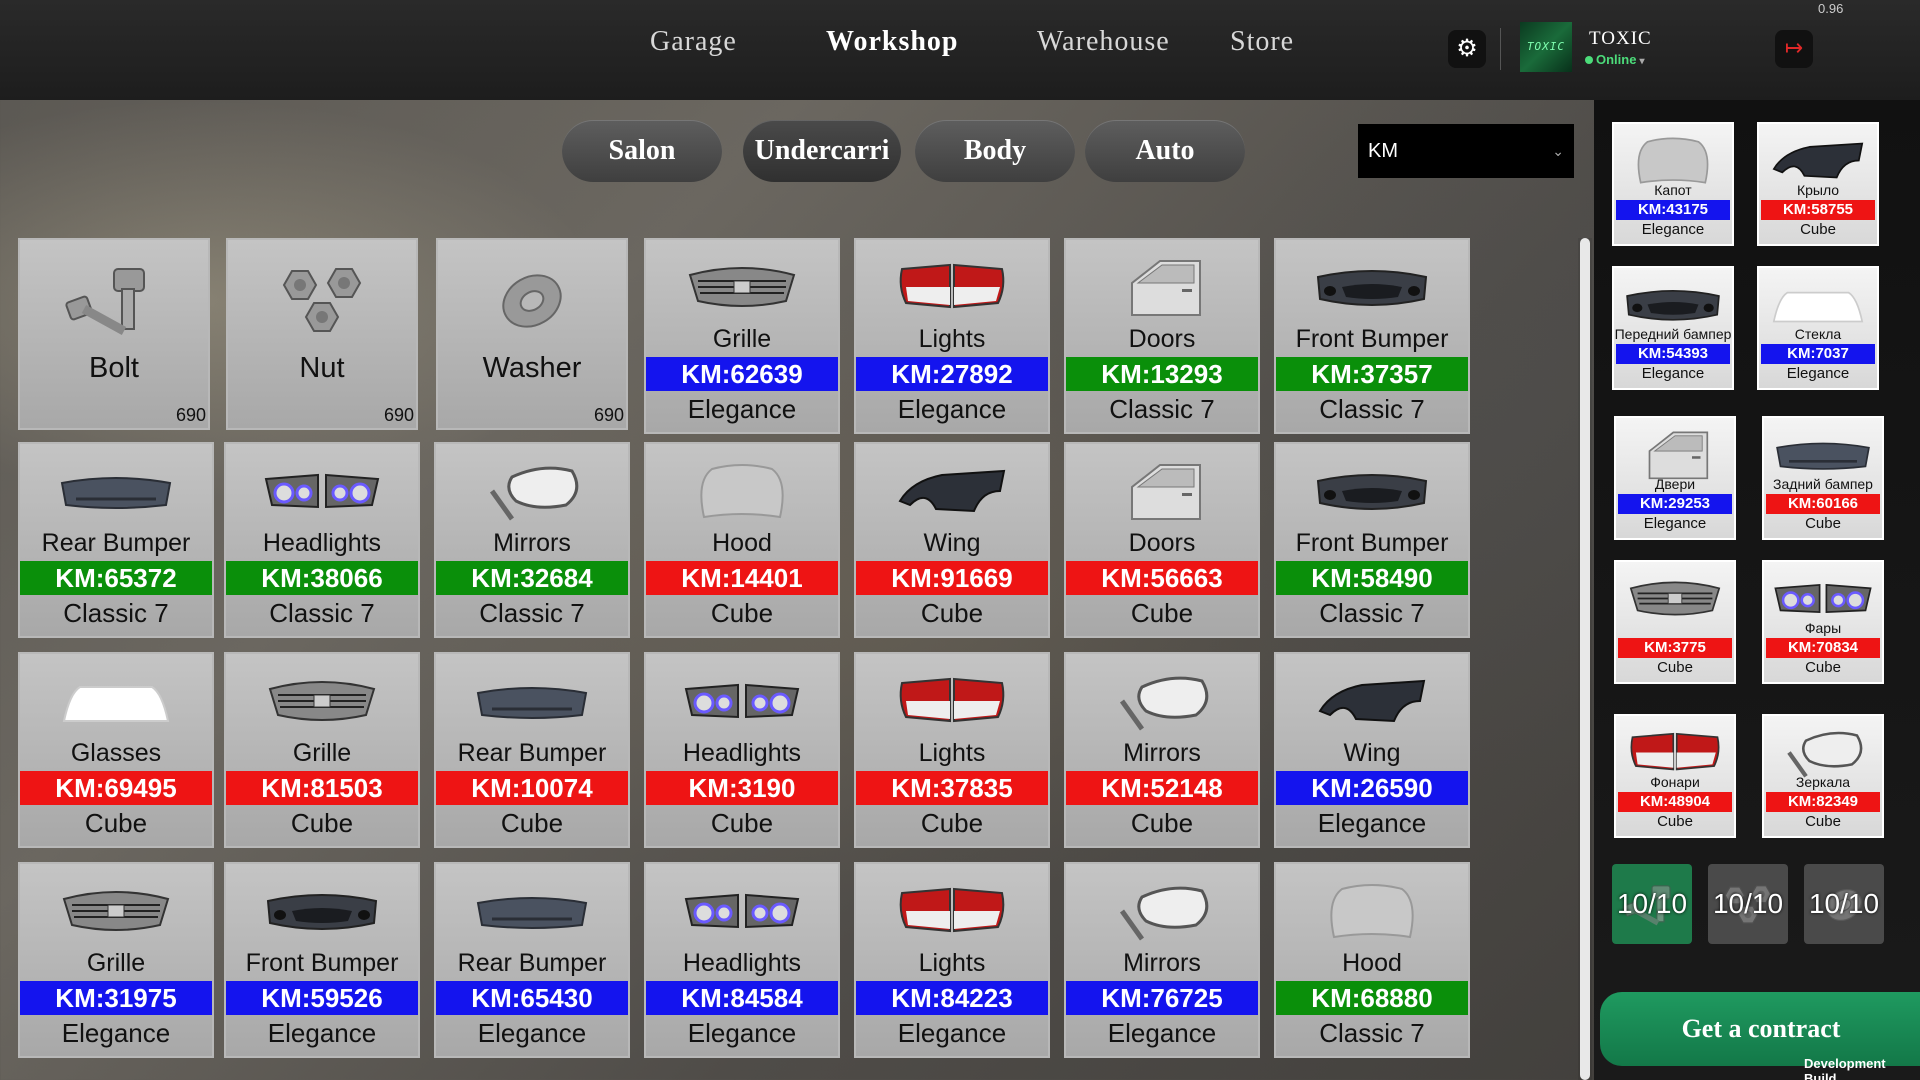 The image size is (1920, 1080). Describe the element at coordinates (1673, 210) in the screenshot. I see `km-badge: KM:43175` at that location.